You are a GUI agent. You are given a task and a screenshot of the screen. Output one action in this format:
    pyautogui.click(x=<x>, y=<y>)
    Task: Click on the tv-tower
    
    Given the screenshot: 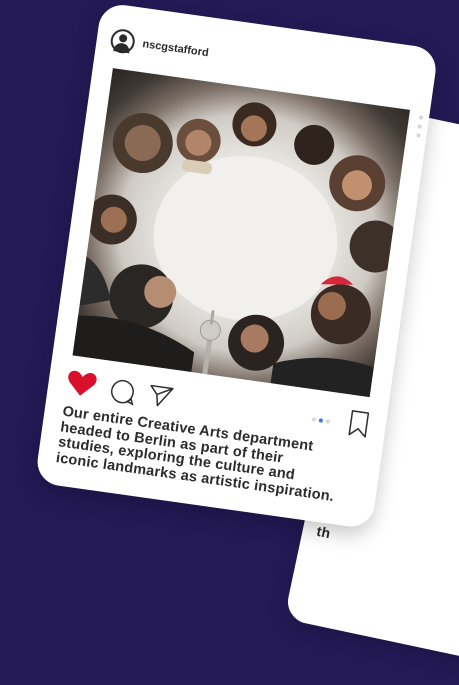 What is the action you would take?
    pyautogui.click(x=210, y=342)
    